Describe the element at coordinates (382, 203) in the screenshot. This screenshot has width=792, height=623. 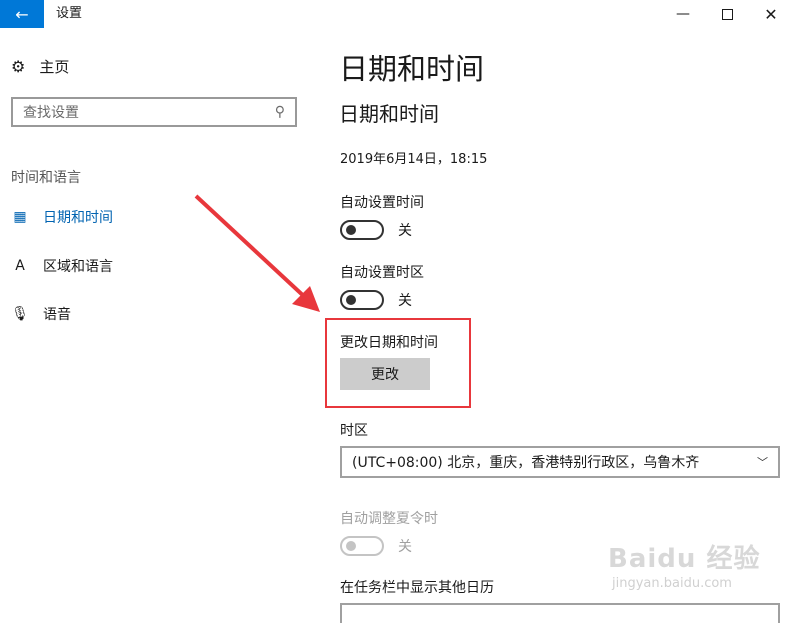
I see `auto-time-label: 自动设置时间` at that location.